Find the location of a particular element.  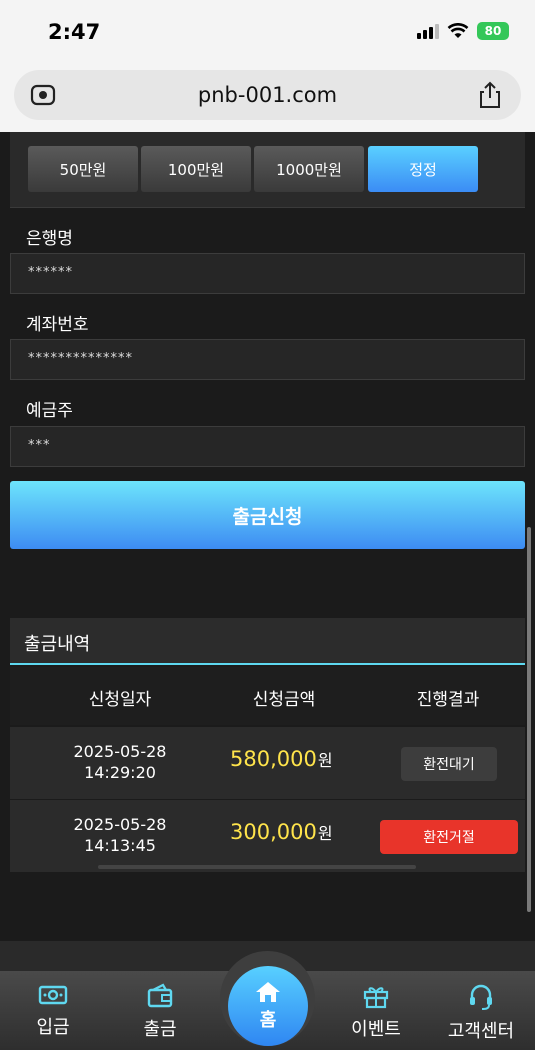

bank-name-label: 은행명 is located at coordinates (49, 239).